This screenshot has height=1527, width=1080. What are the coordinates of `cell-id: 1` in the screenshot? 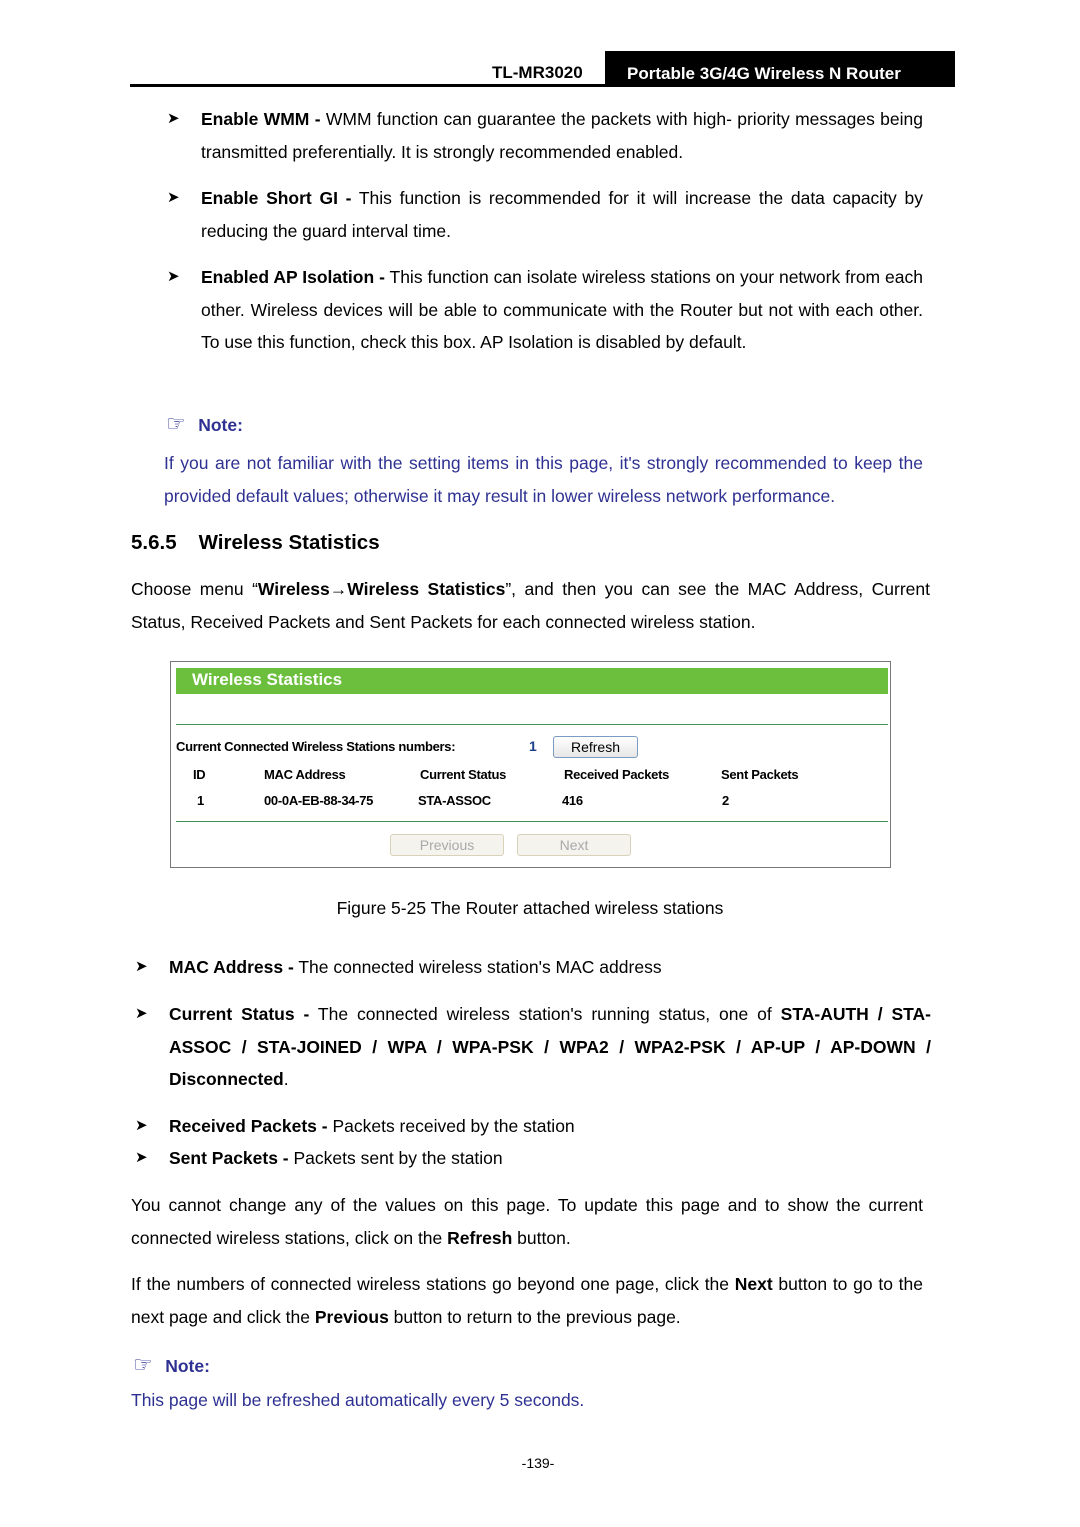 It's located at (200, 800).